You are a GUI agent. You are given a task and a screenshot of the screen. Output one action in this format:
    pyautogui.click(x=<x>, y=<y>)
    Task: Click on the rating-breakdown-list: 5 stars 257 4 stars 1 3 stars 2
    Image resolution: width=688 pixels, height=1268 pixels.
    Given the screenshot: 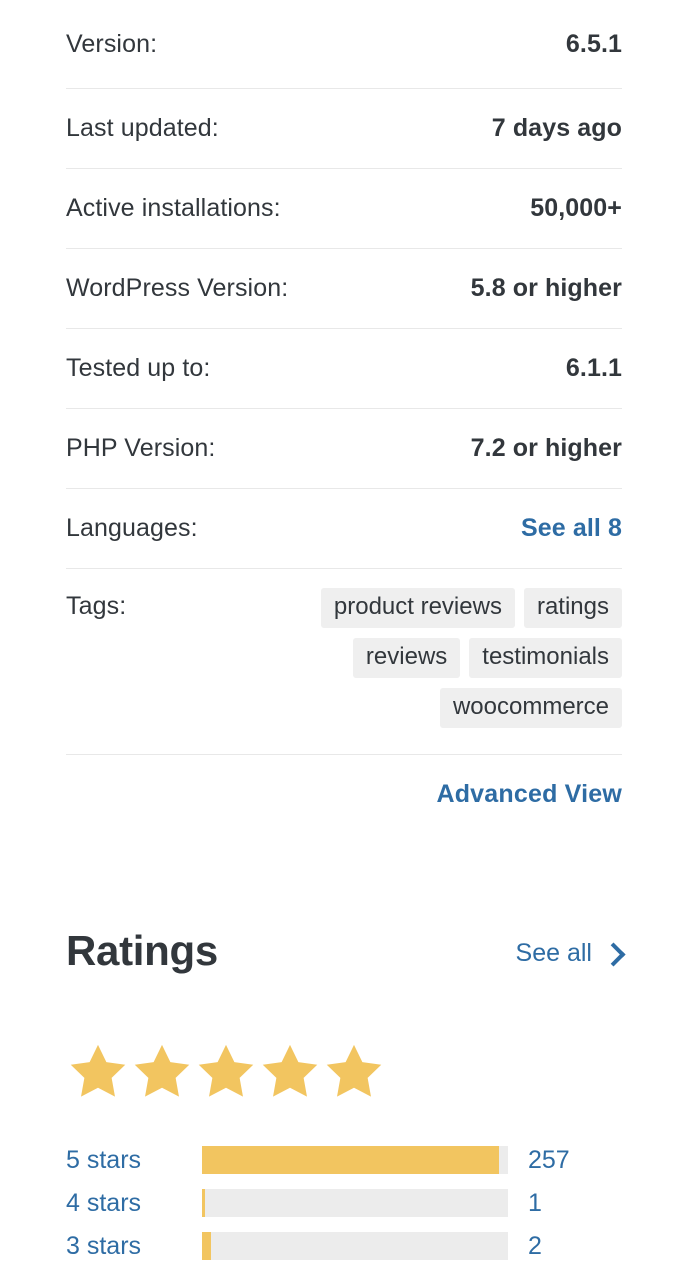 What is the action you would take?
    pyautogui.click(x=344, y=1203)
    